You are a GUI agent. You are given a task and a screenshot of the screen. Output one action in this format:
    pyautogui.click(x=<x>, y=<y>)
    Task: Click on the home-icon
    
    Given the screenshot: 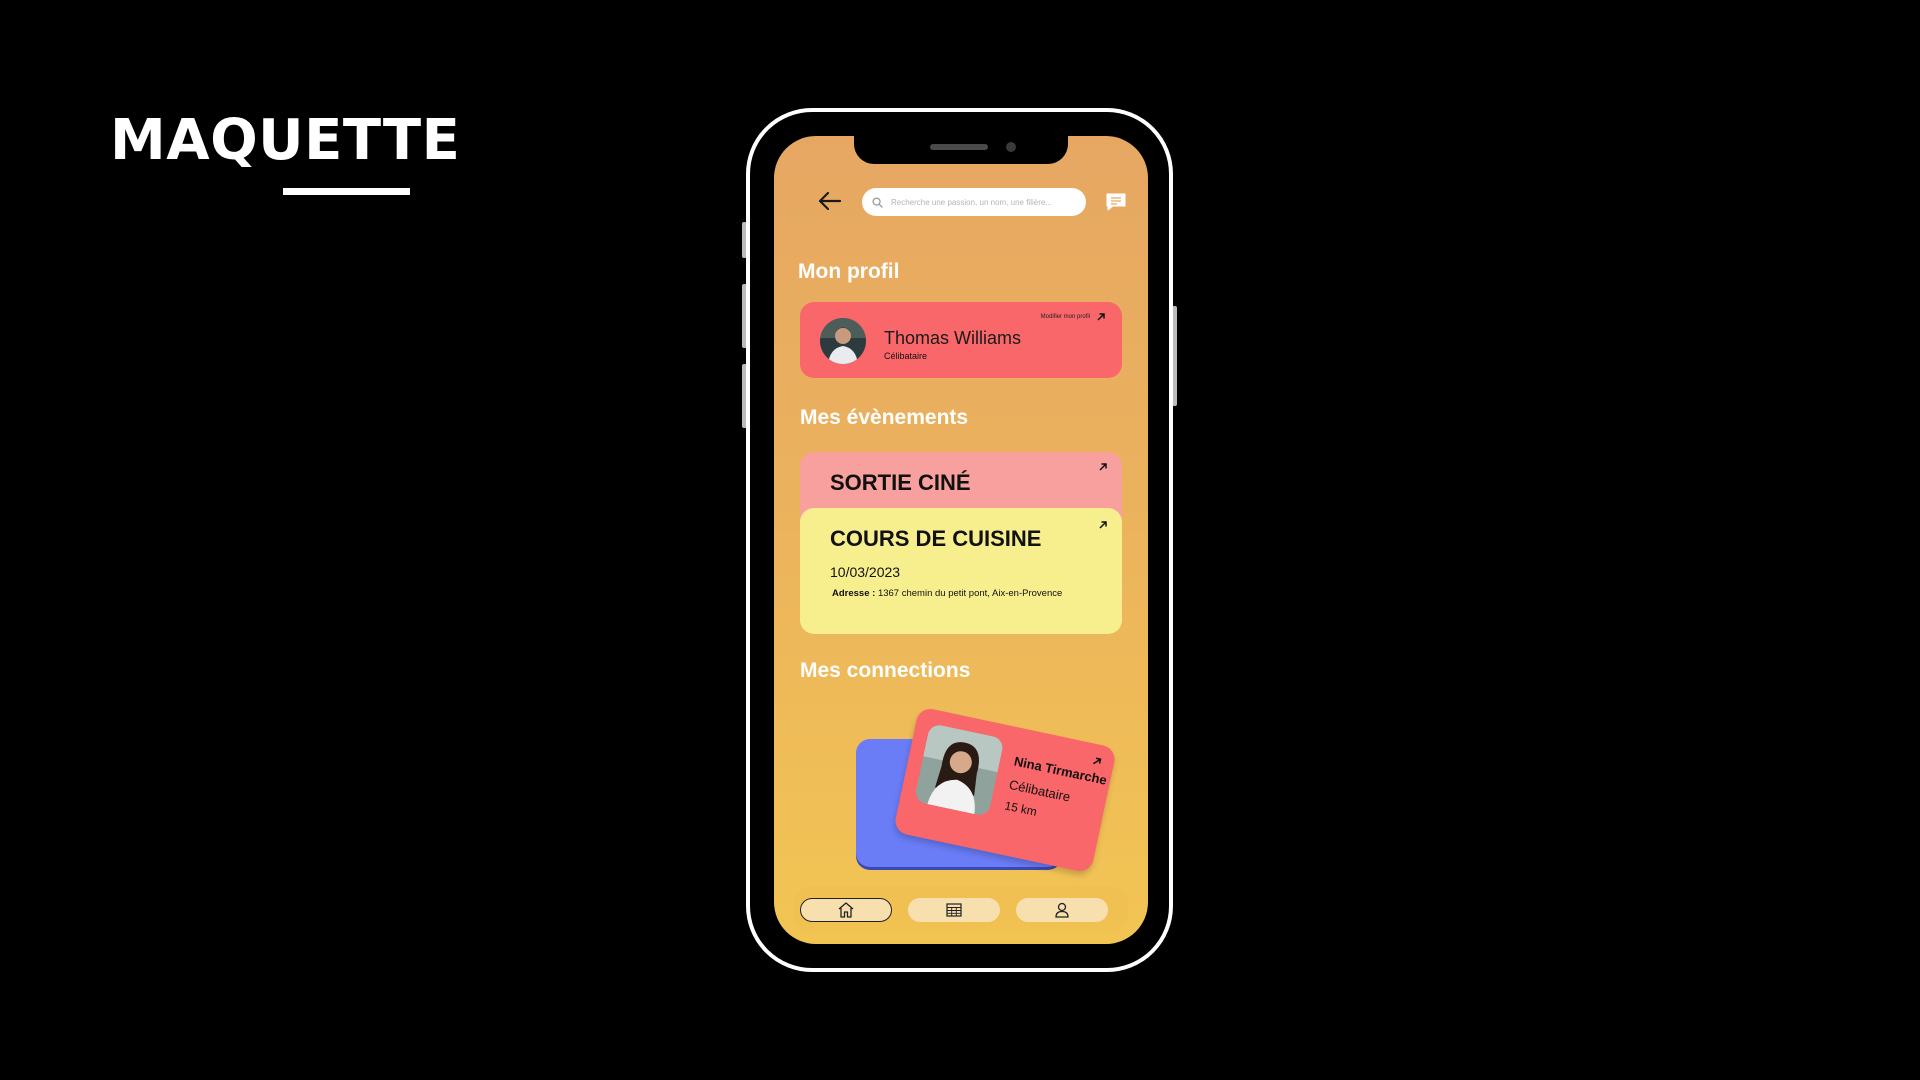 What is the action you would take?
    pyautogui.click(x=846, y=910)
    